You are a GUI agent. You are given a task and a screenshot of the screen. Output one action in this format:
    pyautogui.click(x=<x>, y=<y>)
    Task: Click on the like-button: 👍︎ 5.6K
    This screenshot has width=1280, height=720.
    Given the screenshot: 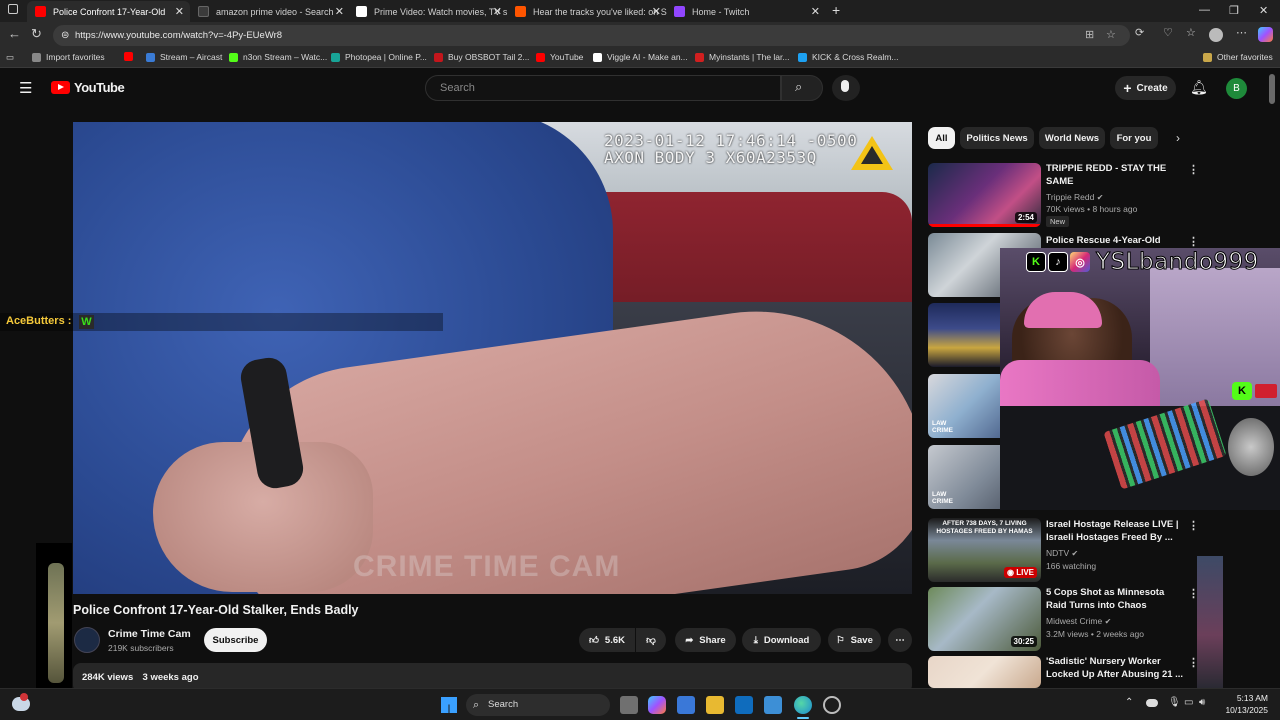 What is the action you would take?
    pyautogui.click(x=607, y=640)
    